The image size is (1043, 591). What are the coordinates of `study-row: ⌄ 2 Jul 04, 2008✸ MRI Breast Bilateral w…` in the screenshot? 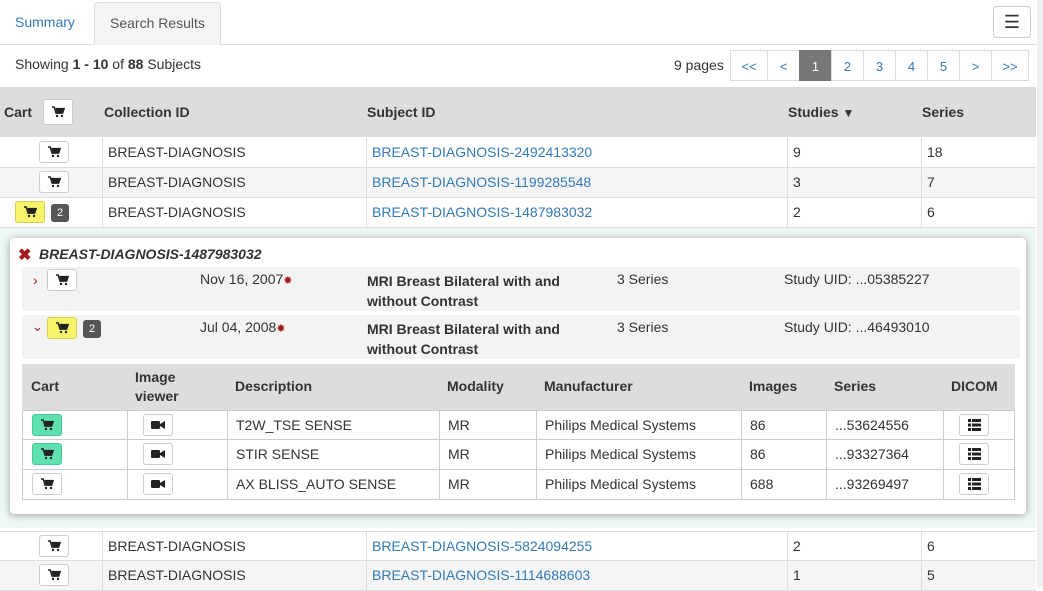 It's located at (521, 337).